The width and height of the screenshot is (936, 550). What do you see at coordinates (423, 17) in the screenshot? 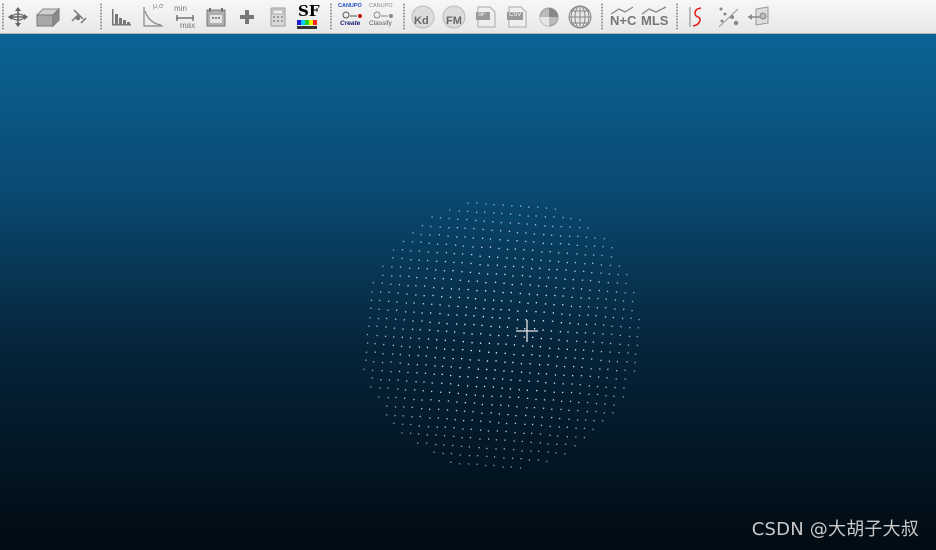
I see `kd-tree-icon: Kd` at bounding box center [423, 17].